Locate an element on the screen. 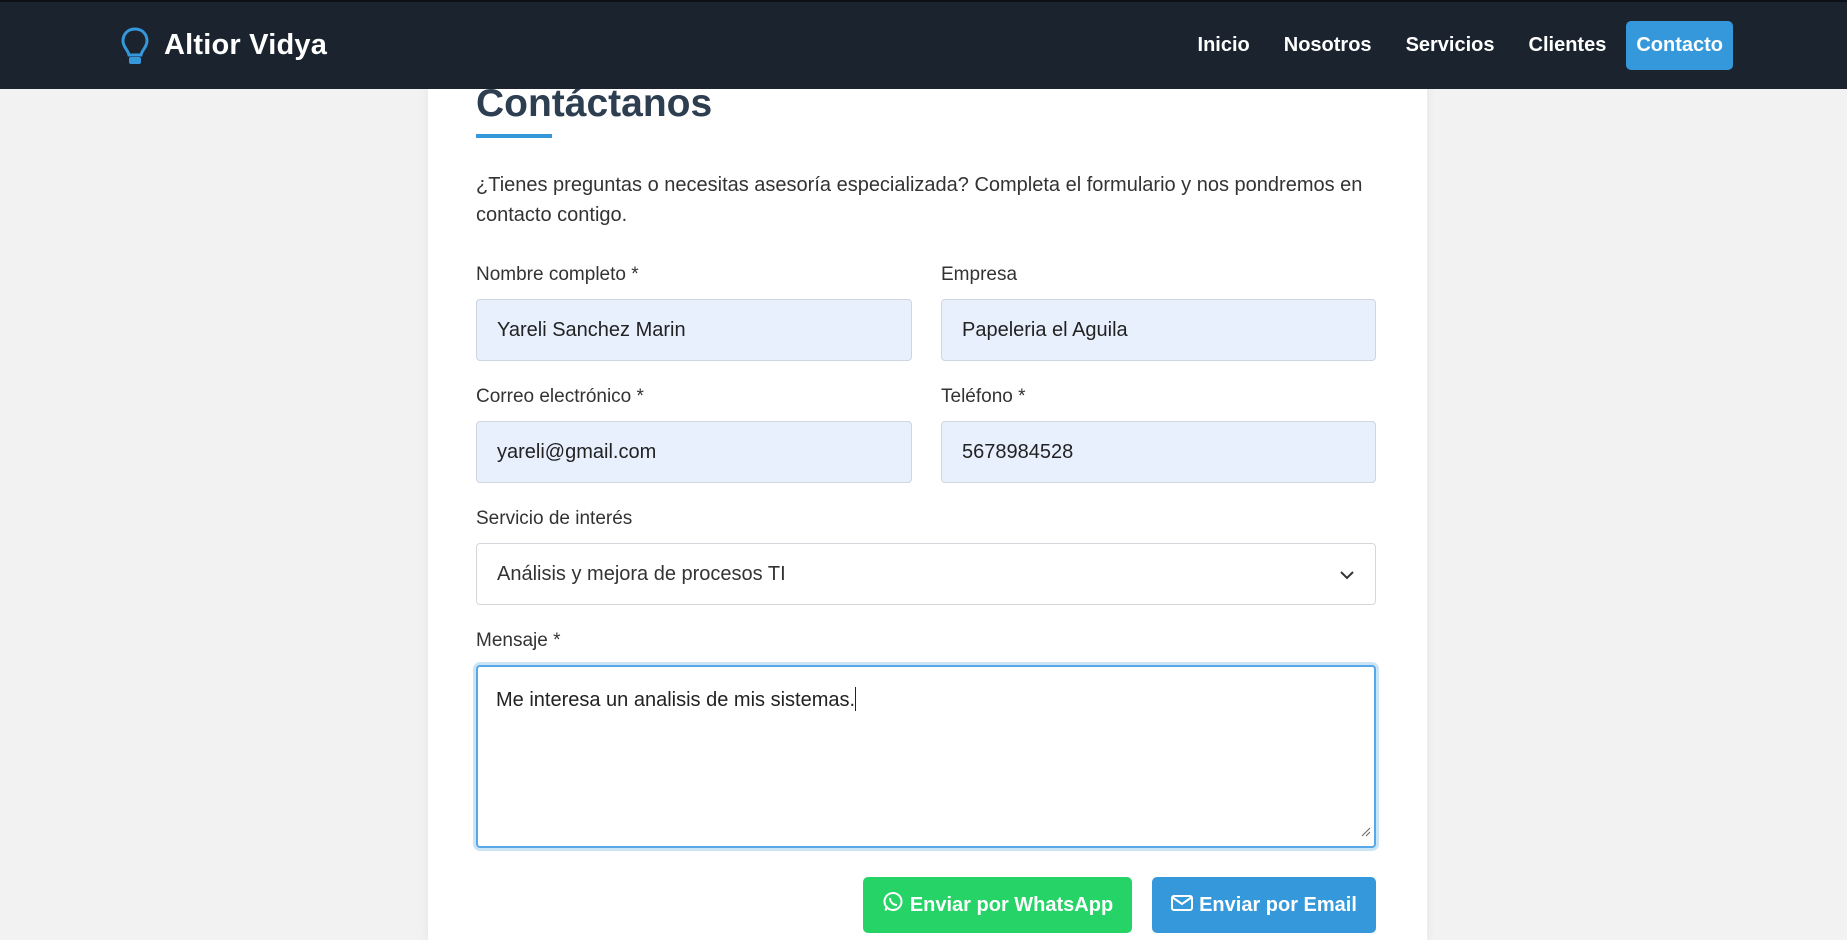 This screenshot has width=1847, height=940. nav-link-nosotros: Nosotros is located at coordinates (1328, 45).